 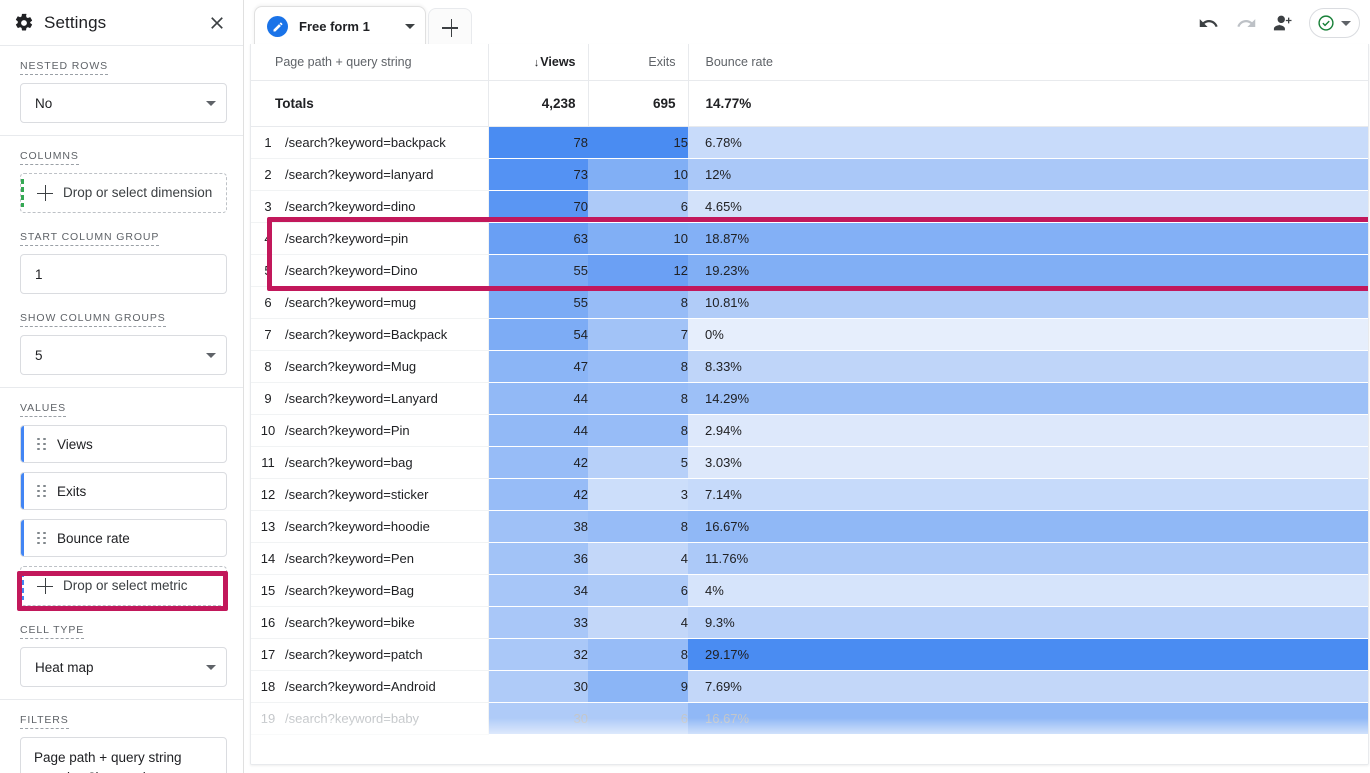 I want to click on start-column-group-value: 1, so click(x=39, y=274).